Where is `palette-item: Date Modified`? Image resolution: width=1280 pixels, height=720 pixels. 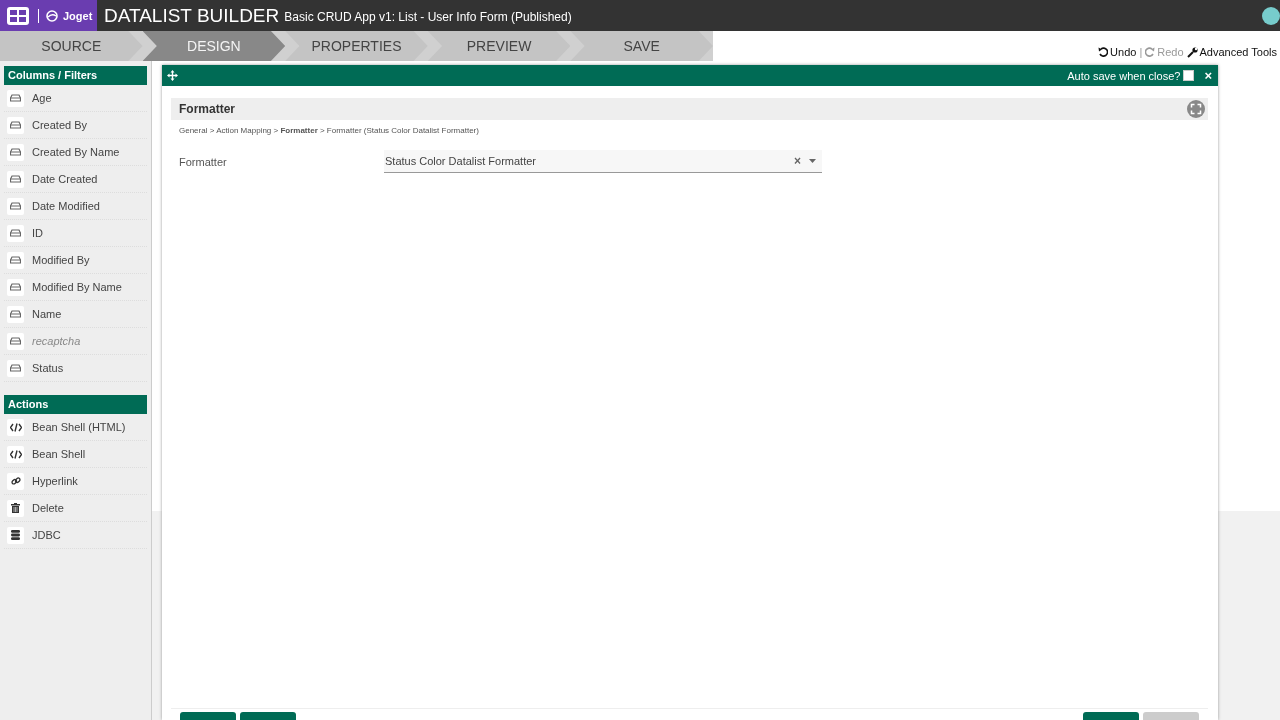
palette-item: Date Modified is located at coordinates (75, 206).